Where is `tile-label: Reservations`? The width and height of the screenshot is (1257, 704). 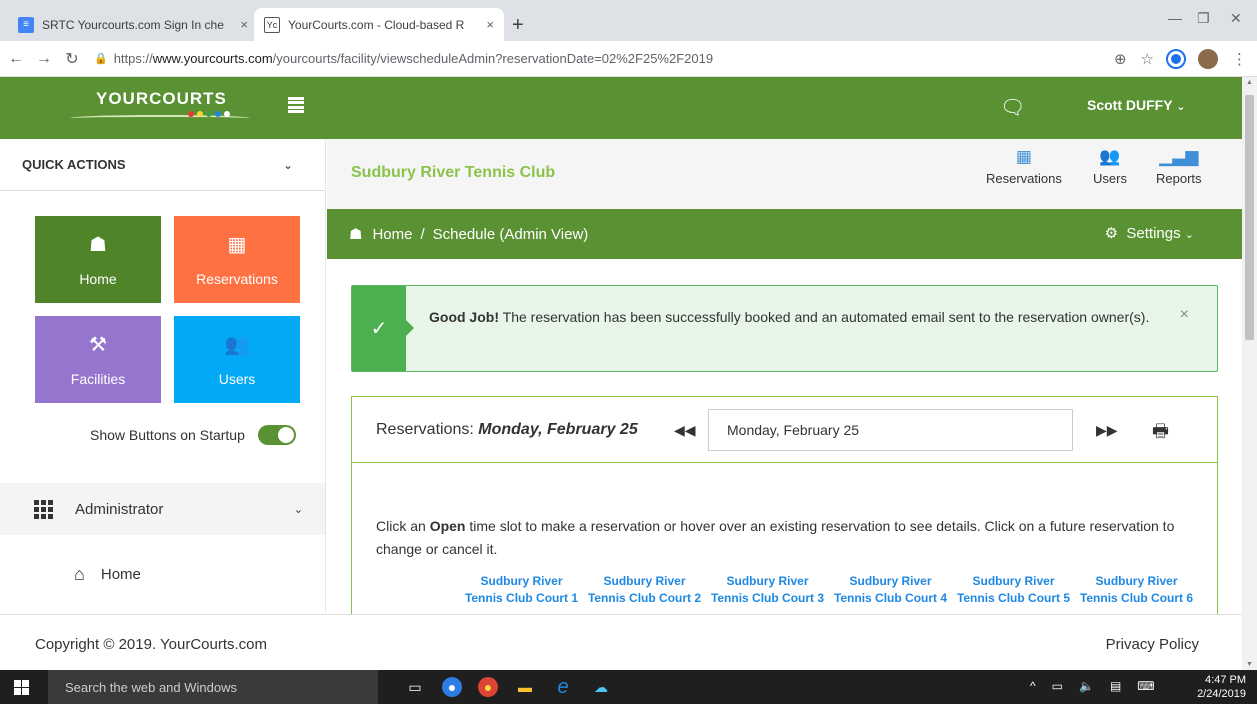 tile-label: Reservations is located at coordinates (237, 279).